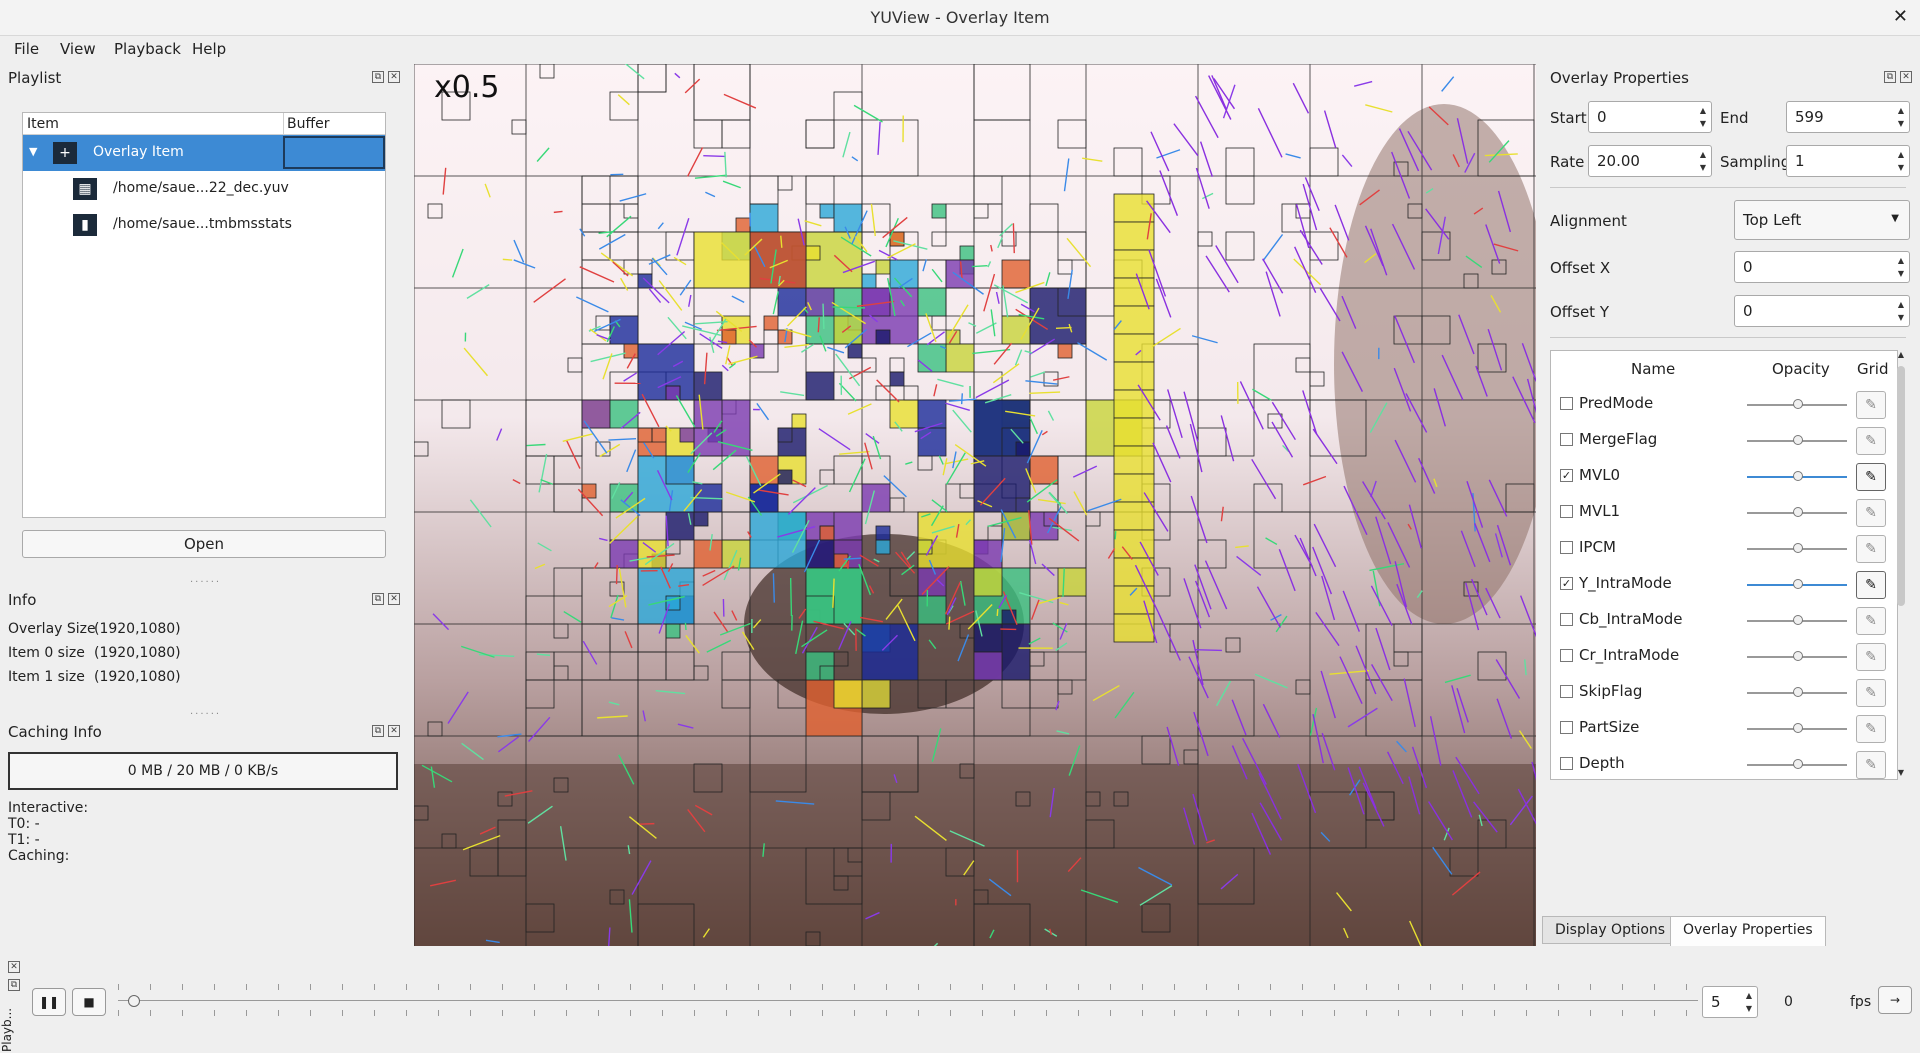 This screenshot has height=1053, width=1920. Describe the element at coordinates (26, 49) in the screenshot. I see `menu-file: File` at that location.